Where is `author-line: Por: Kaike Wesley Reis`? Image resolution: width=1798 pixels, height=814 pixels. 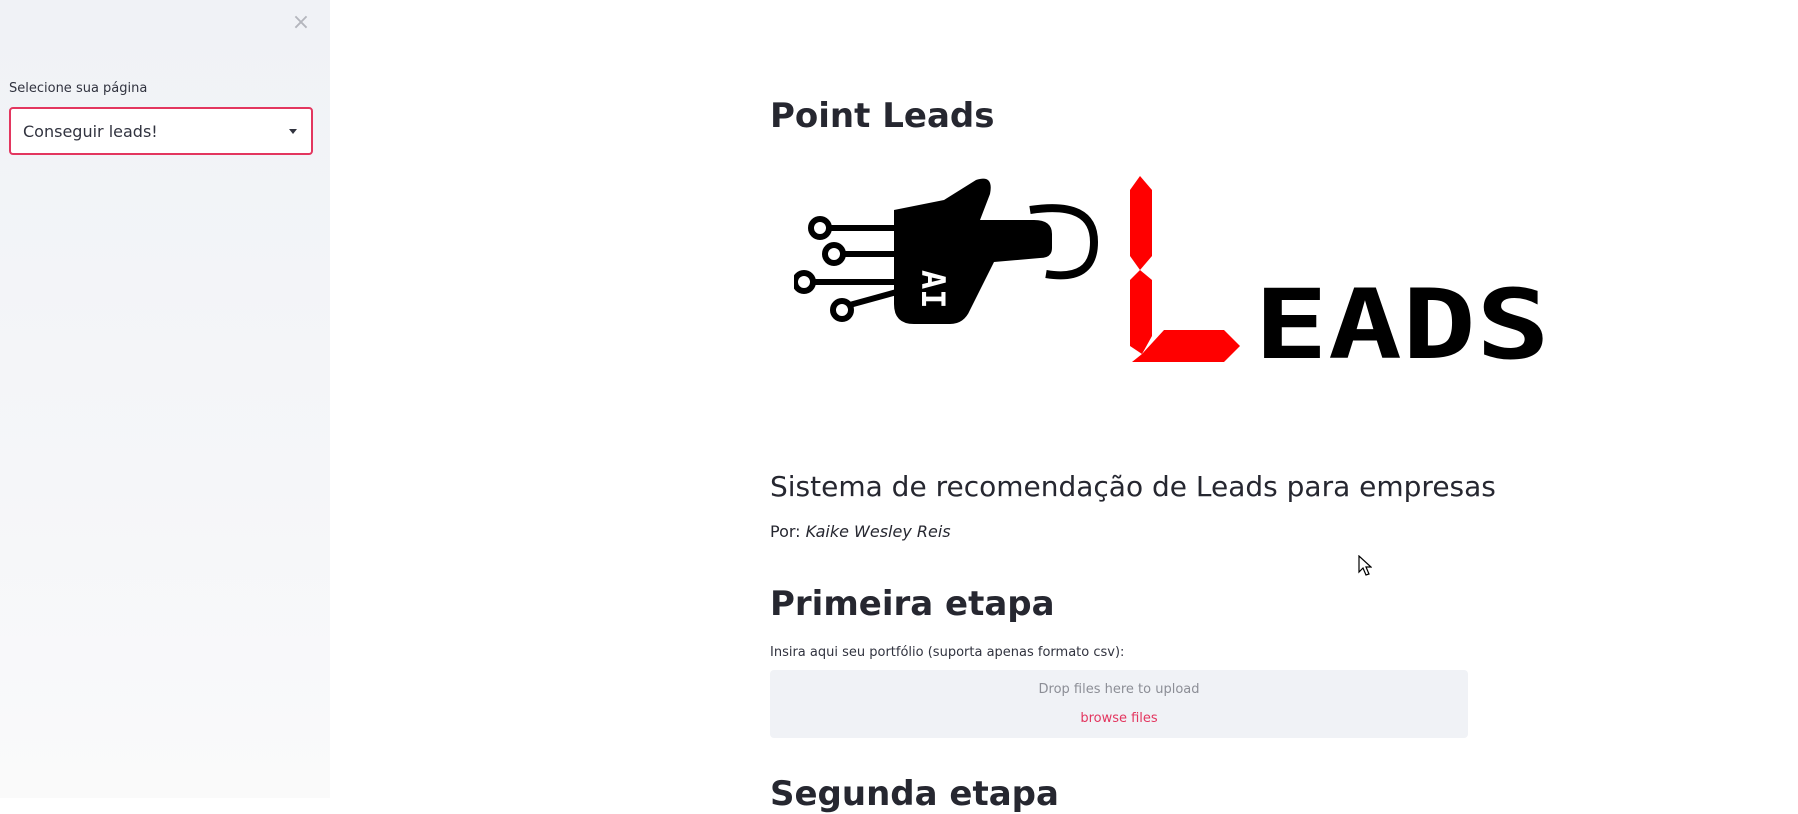 author-line: Por: Kaike Wesley Reis is located at coordinates (860, 531).